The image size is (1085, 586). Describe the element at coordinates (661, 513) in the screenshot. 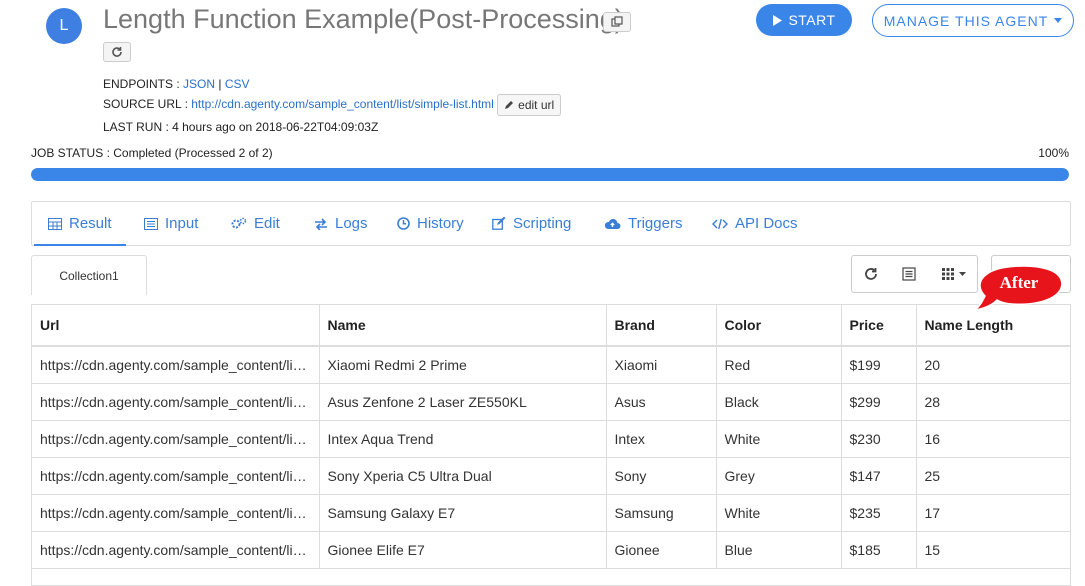

I see `cell-brand: Samsung` at that location.